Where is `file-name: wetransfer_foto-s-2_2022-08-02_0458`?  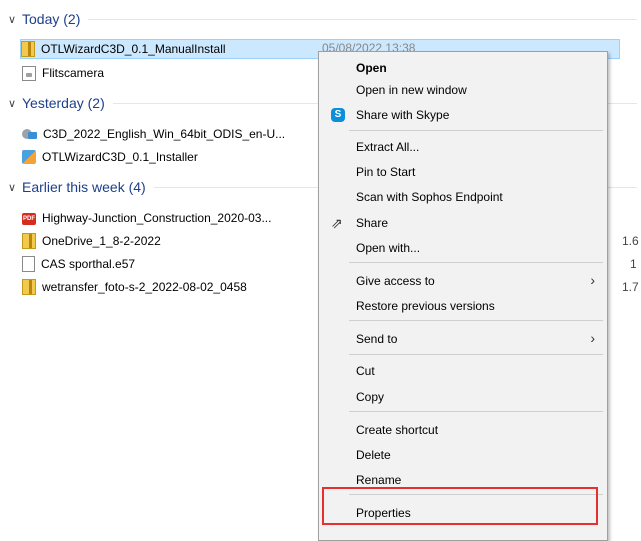 file-name: wetransfer_foto-s-2_2022-08-02_0458 is located at coordinates (144, 287).